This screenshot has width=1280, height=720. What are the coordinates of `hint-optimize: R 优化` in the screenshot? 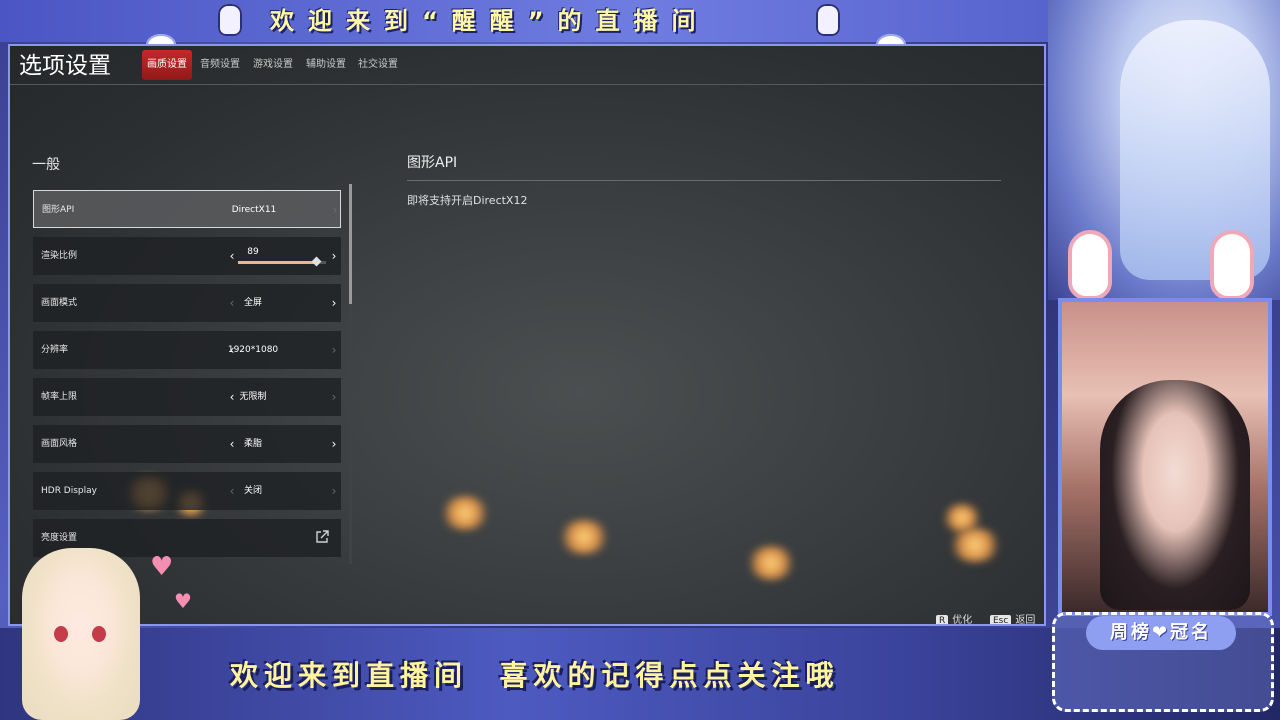 It's located at (954, 620).